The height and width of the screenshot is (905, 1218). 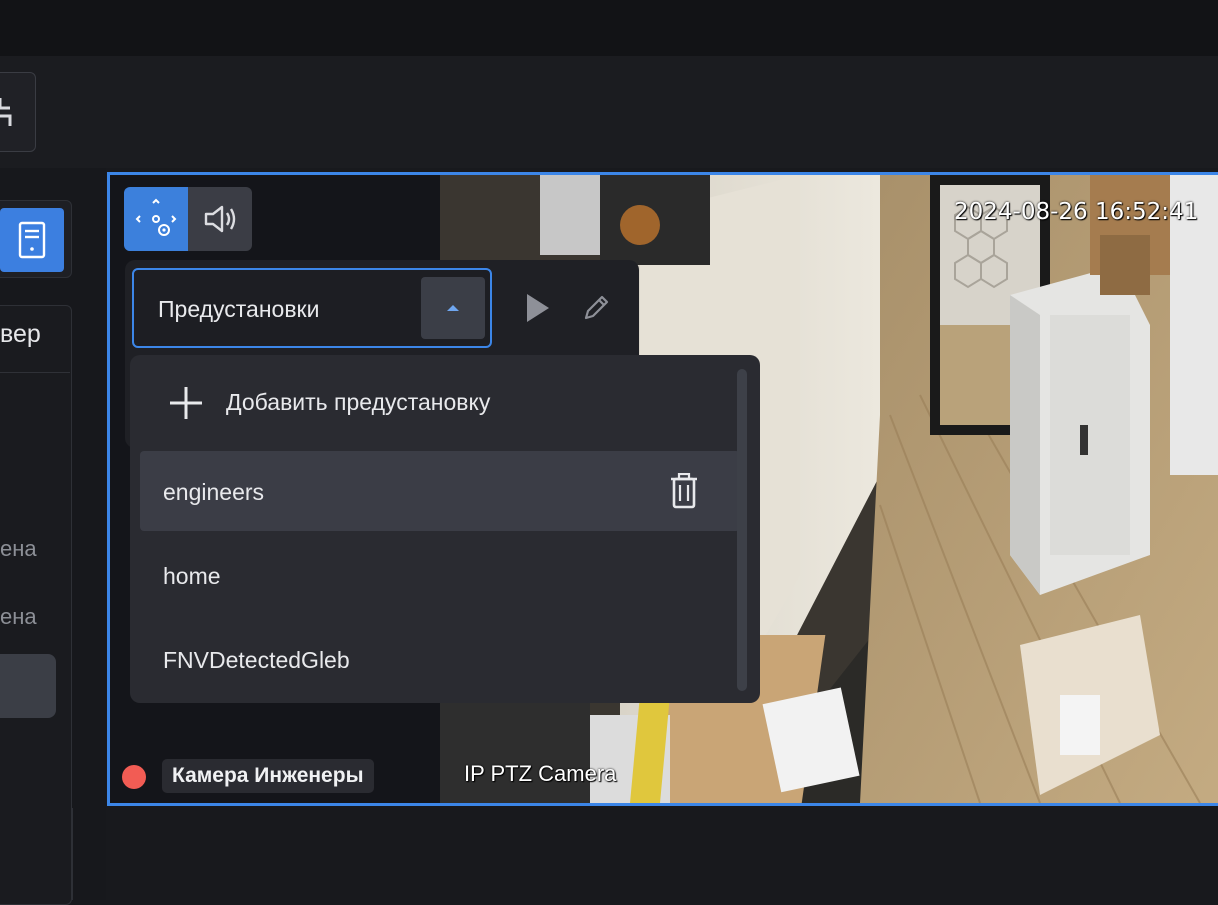 I want to click on ptz-control-icon, so click(x=156, y=217).